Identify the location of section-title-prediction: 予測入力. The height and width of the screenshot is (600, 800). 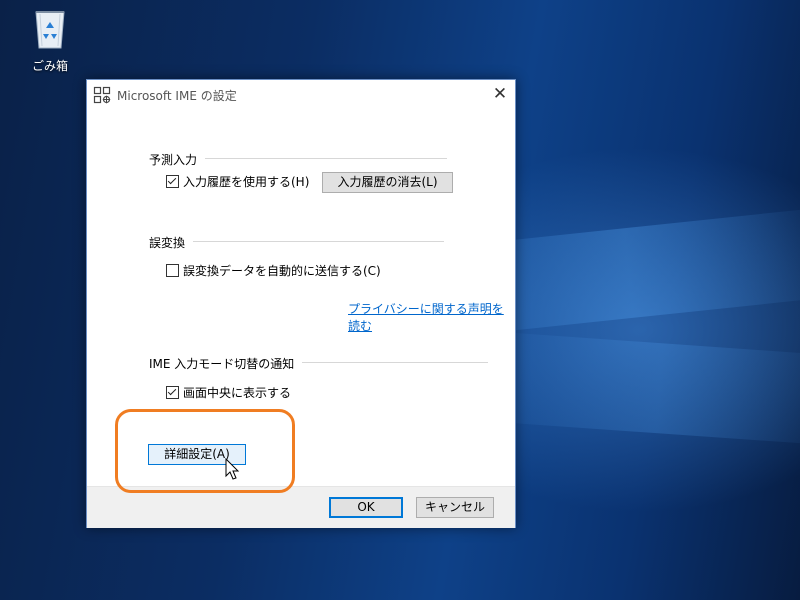
(177, 159).